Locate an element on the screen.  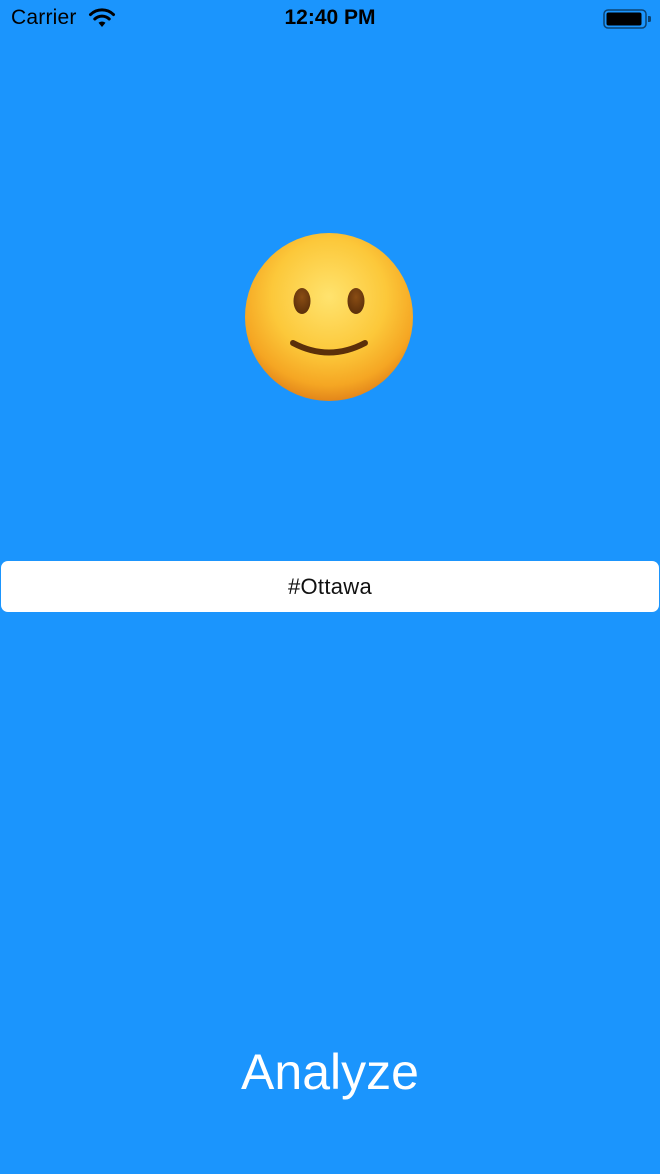
search-value: #Ottawa is located at coordinates (330, 586).